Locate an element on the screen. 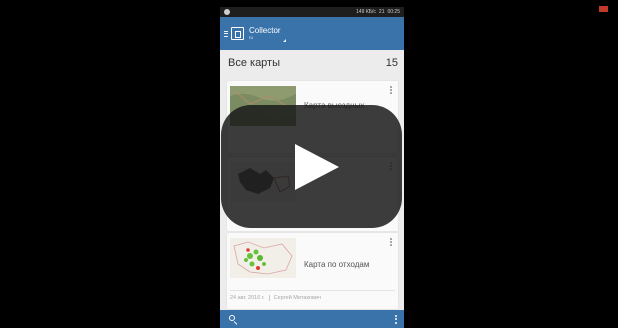 The image size is (618, 328). app-title-group: Collector ru is located at coordinates (265, 33).